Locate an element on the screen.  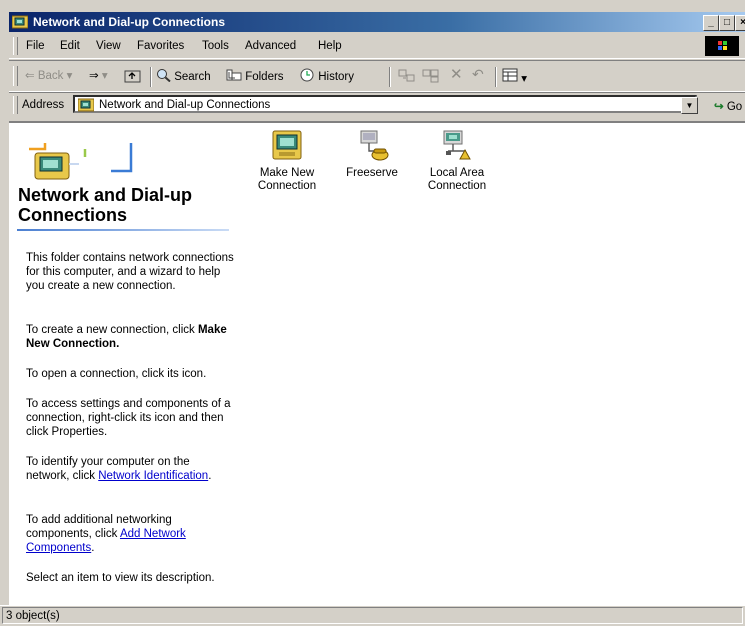
menu-help: Help is located at coordinates (330, 46).